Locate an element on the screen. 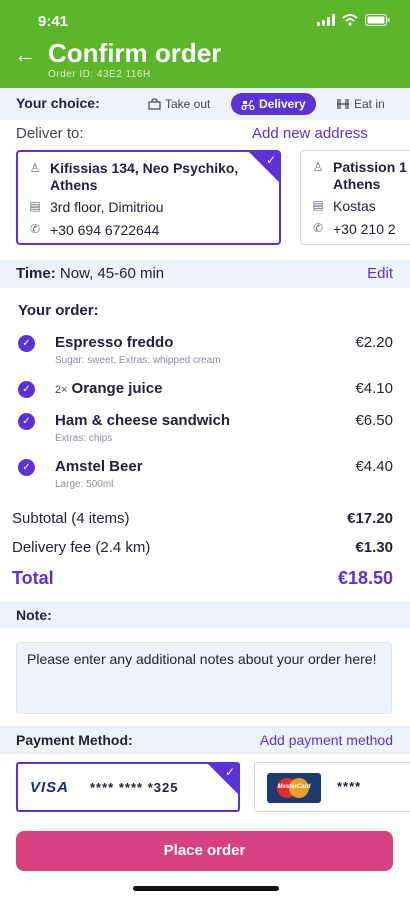 Image resolution: width=410 pixels, height=900 pixels. address-phone-line: ✆ +30 210 2 is located at coordinates (353, 229).